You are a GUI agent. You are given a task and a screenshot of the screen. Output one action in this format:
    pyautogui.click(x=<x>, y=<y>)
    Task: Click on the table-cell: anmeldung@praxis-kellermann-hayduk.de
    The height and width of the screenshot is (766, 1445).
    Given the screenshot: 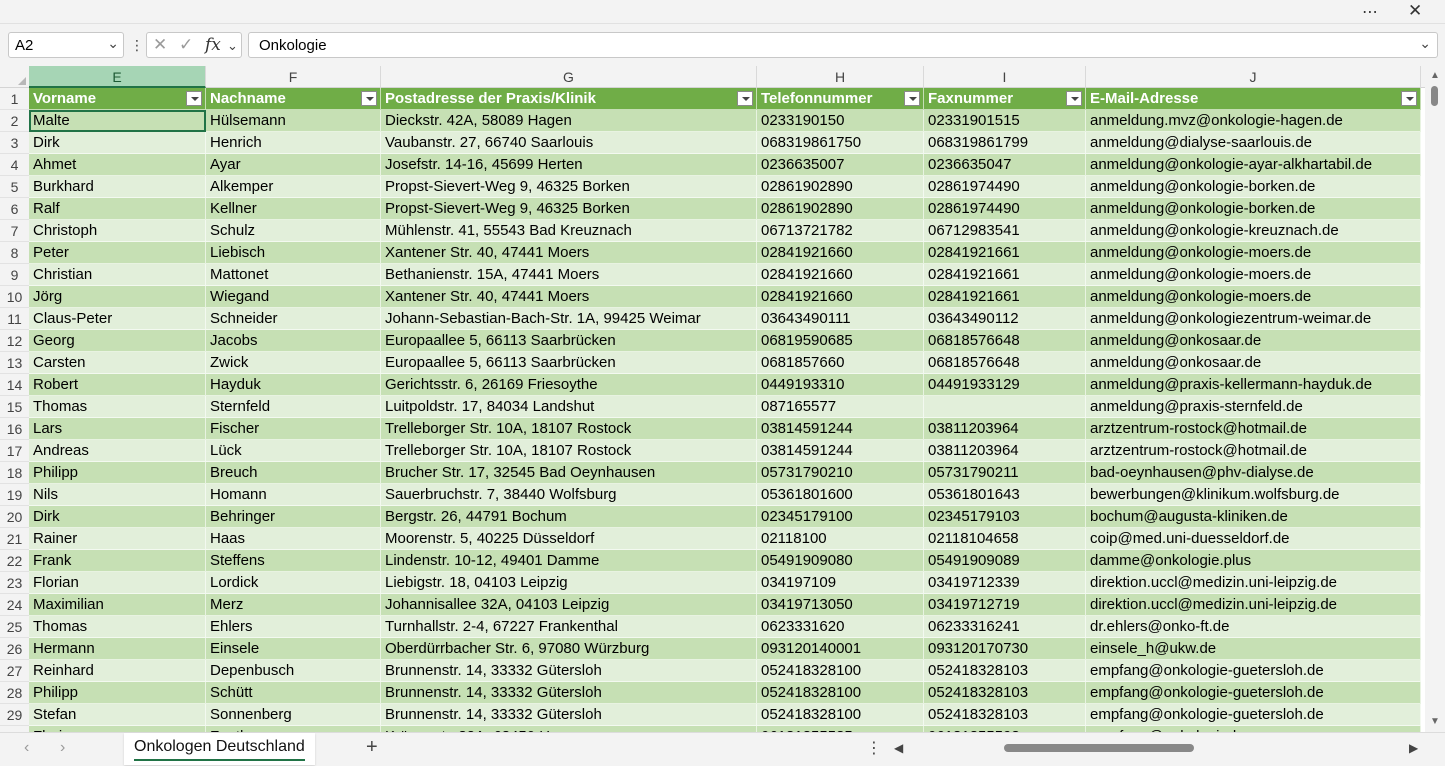 What is the action you would take?
    pyautogui.click(x=1253, y=385)
    